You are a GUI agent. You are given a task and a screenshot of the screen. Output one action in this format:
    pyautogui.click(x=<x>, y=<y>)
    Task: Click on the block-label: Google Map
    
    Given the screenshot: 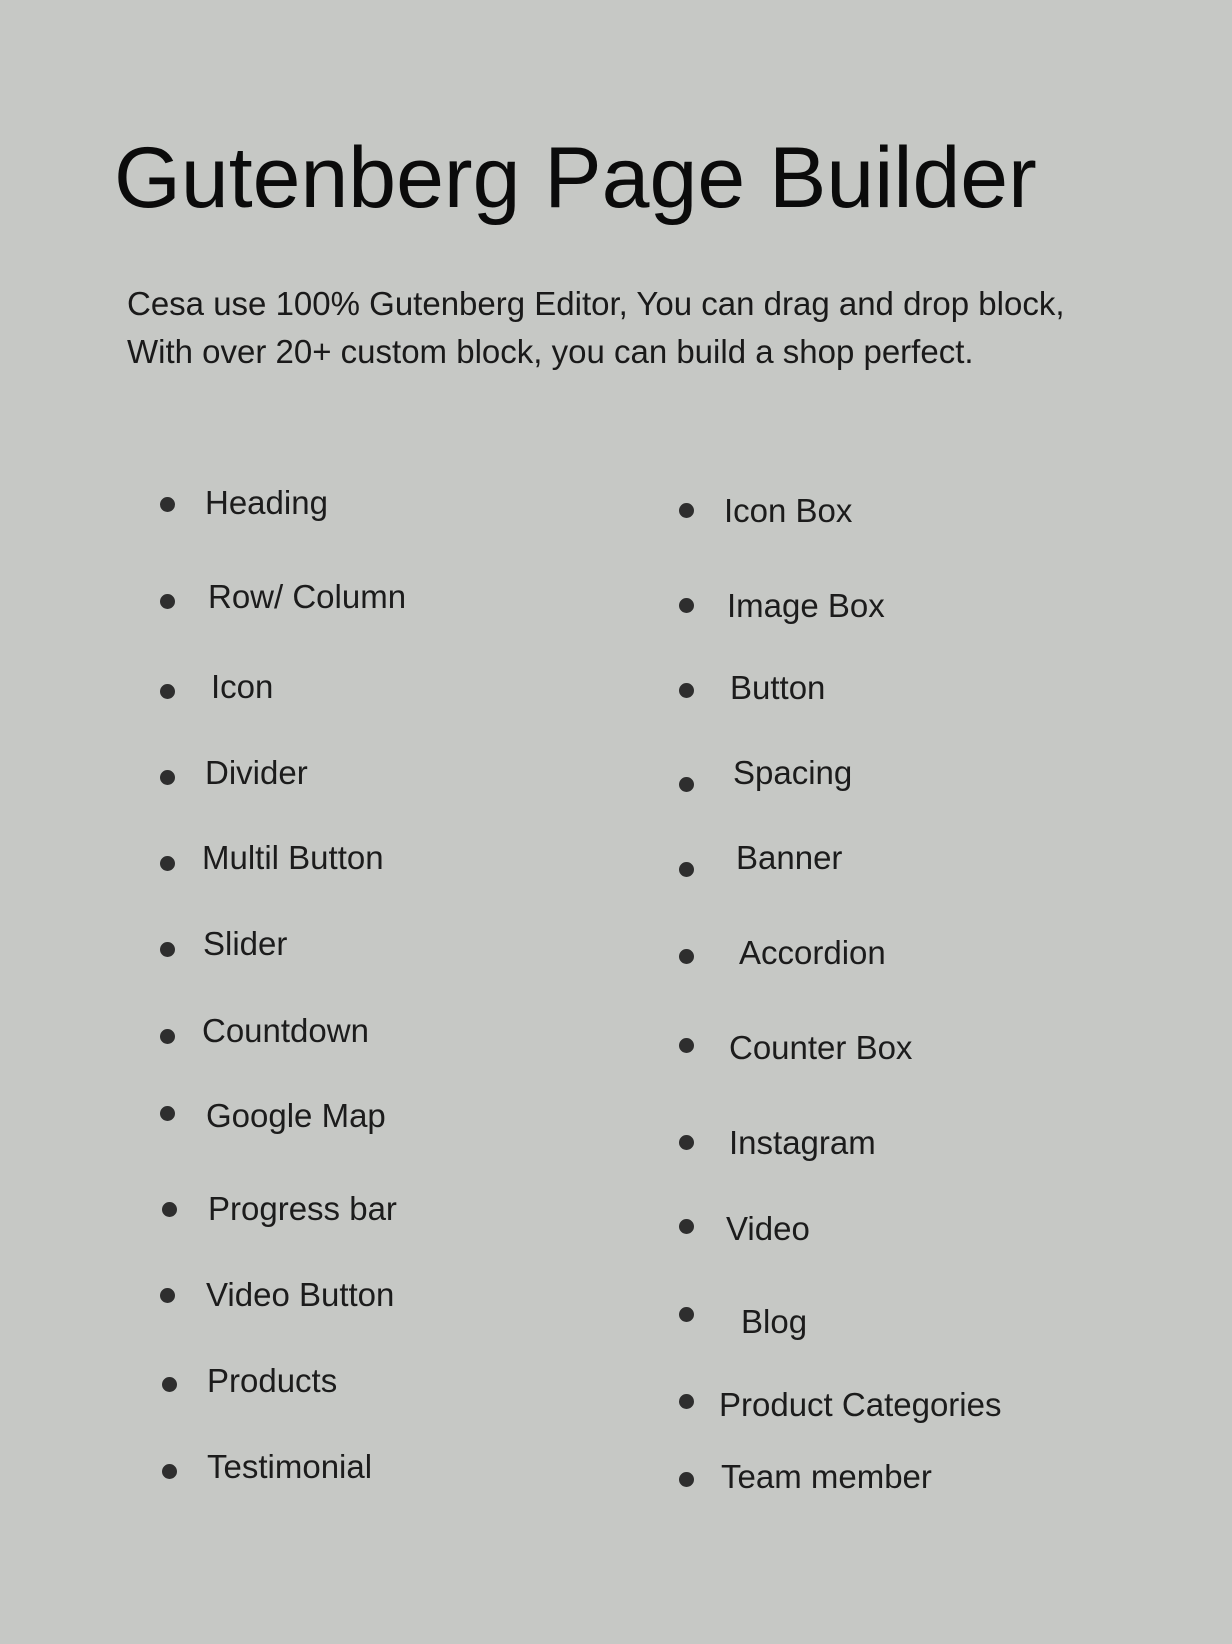 What is the action you would take?
    pyautogui.click(x=296, y=1115)
    